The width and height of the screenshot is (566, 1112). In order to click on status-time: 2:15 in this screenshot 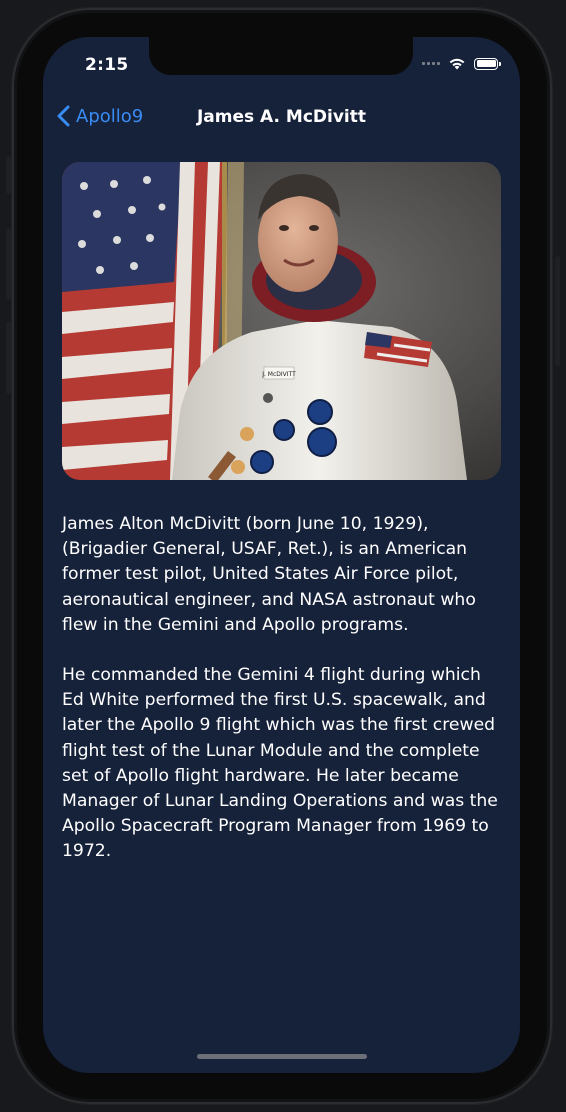, I will do `click(107, 65)`.